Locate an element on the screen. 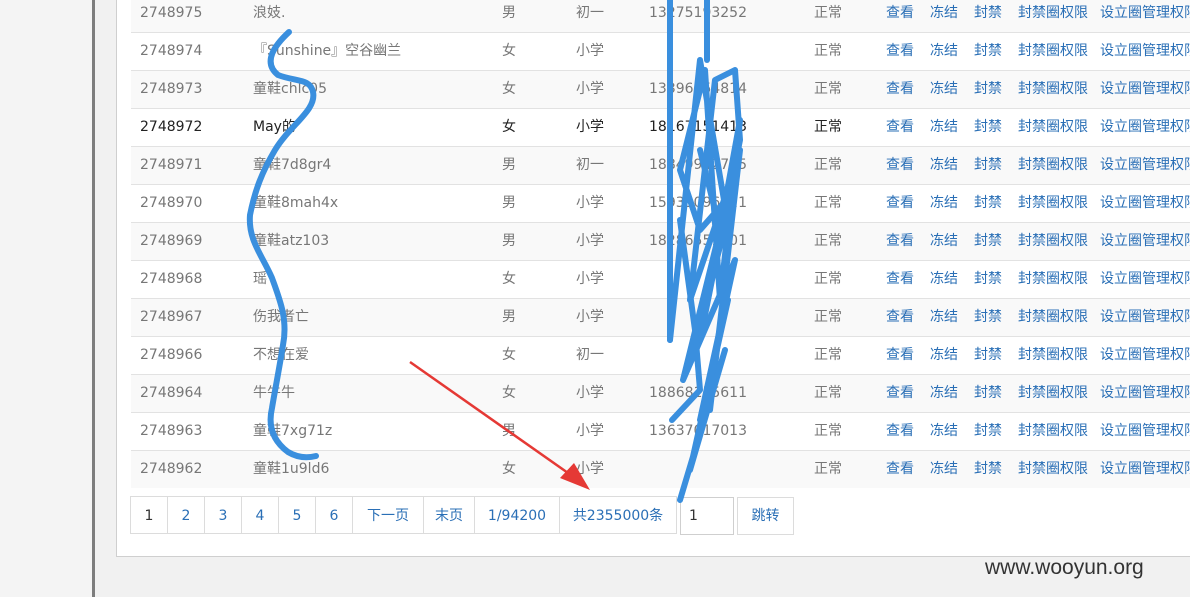 The height and width of the screenshot is (597, 1190). last-page-button: 末页 is located at coordinates (449, 515).